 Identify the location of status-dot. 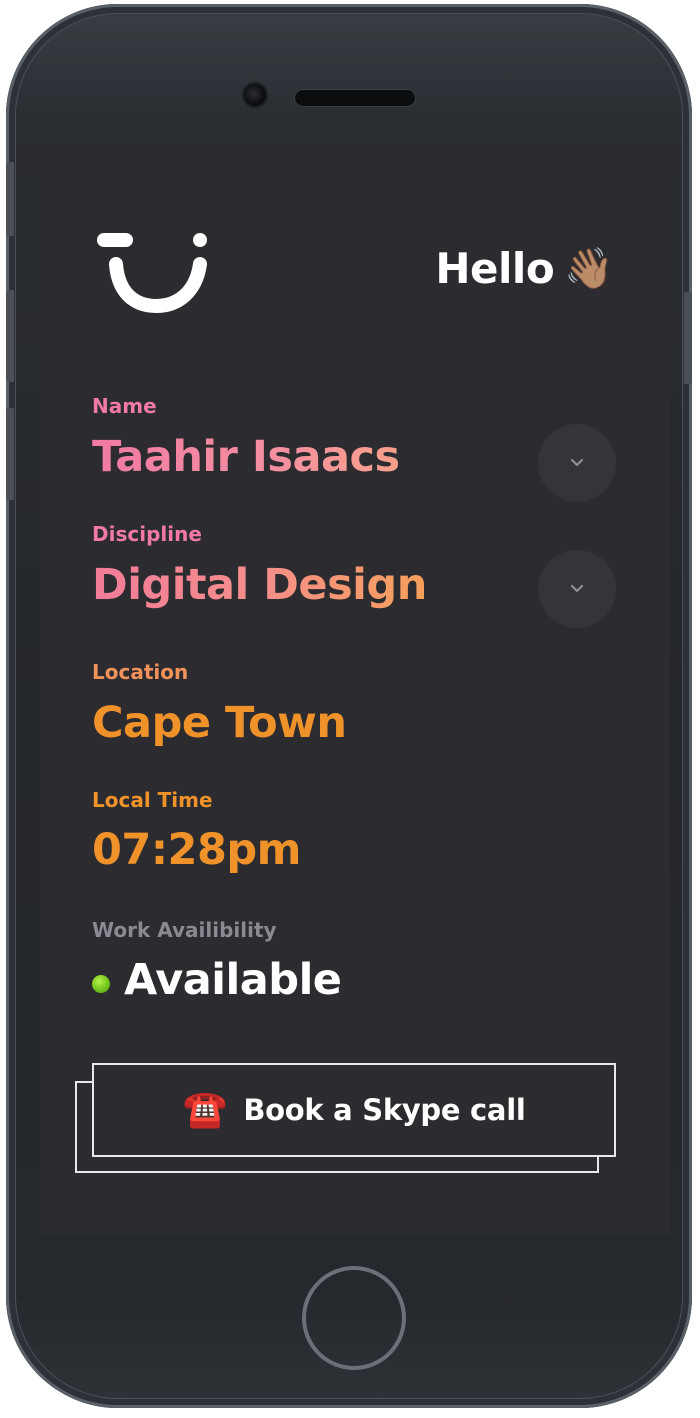
(101, 984).